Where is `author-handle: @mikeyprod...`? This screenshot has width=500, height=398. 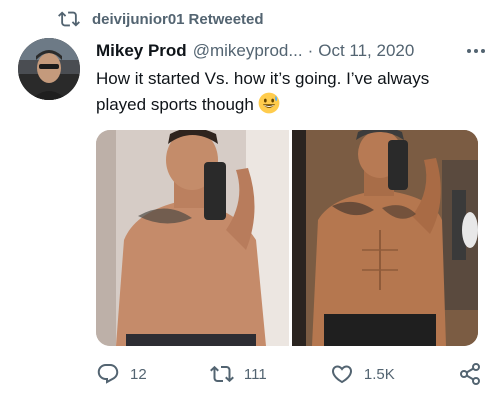 author-handle: @mikeyprod... is located at coordinates (248, 51).